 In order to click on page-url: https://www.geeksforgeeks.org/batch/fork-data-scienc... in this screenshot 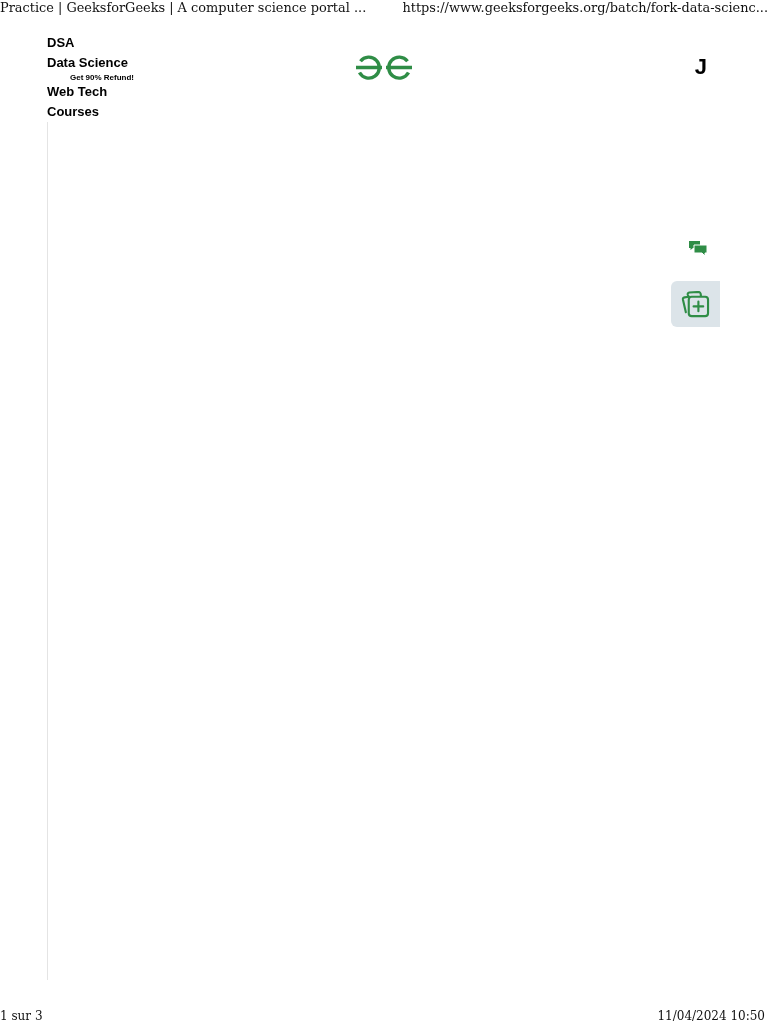, I will do `click(585, 8)`.